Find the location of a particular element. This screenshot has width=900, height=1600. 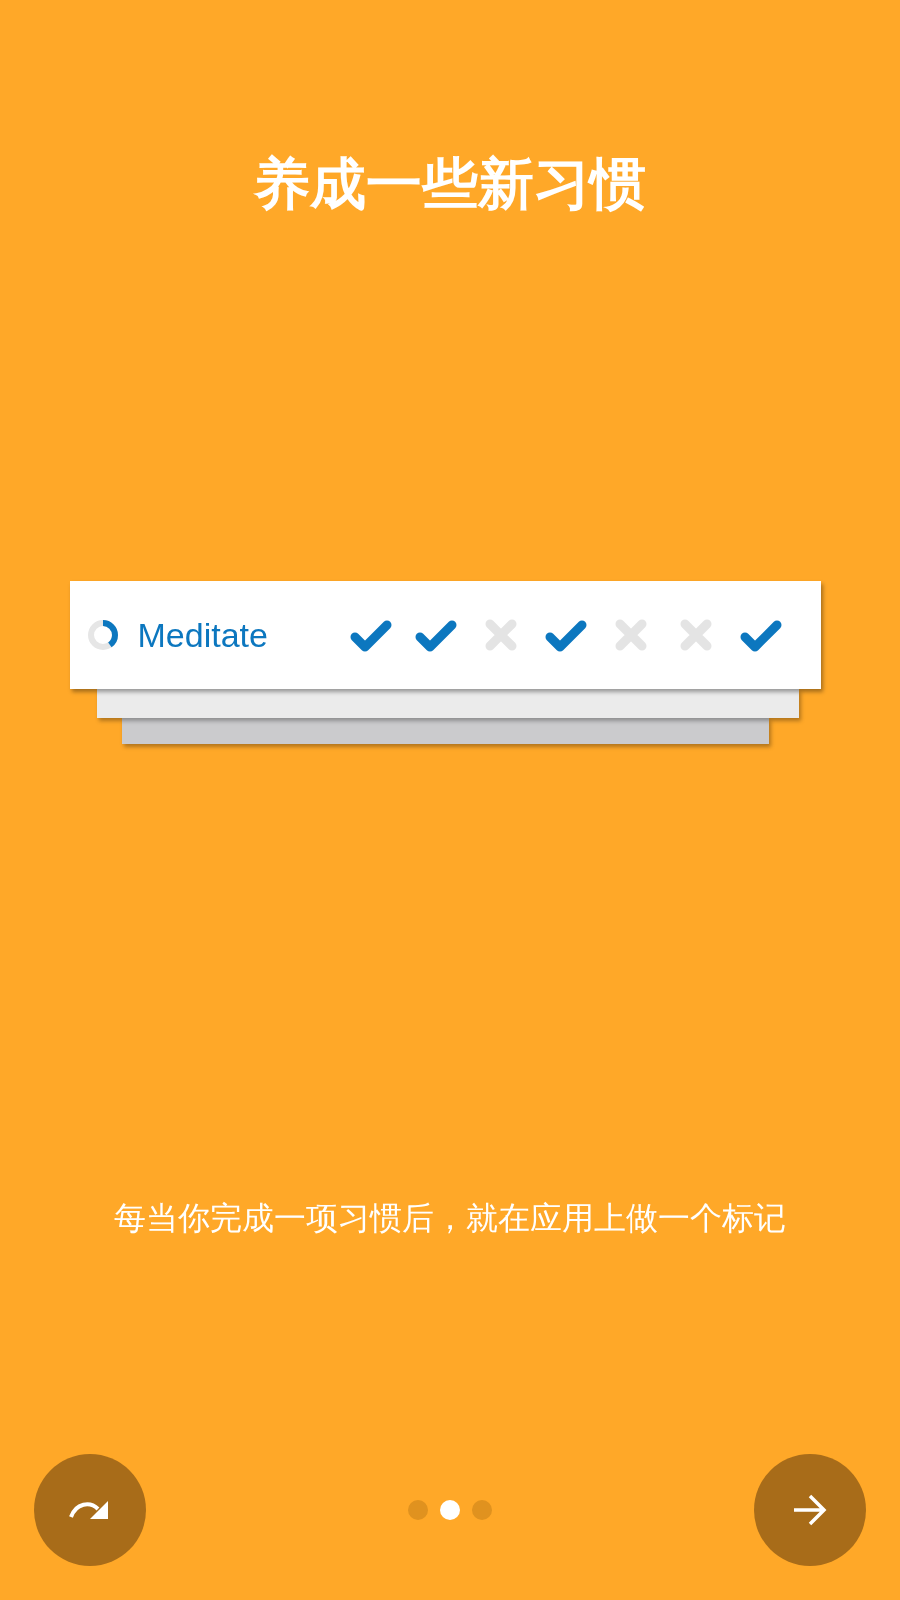

arrow-right-icon is located at coordinates (810, 1510).